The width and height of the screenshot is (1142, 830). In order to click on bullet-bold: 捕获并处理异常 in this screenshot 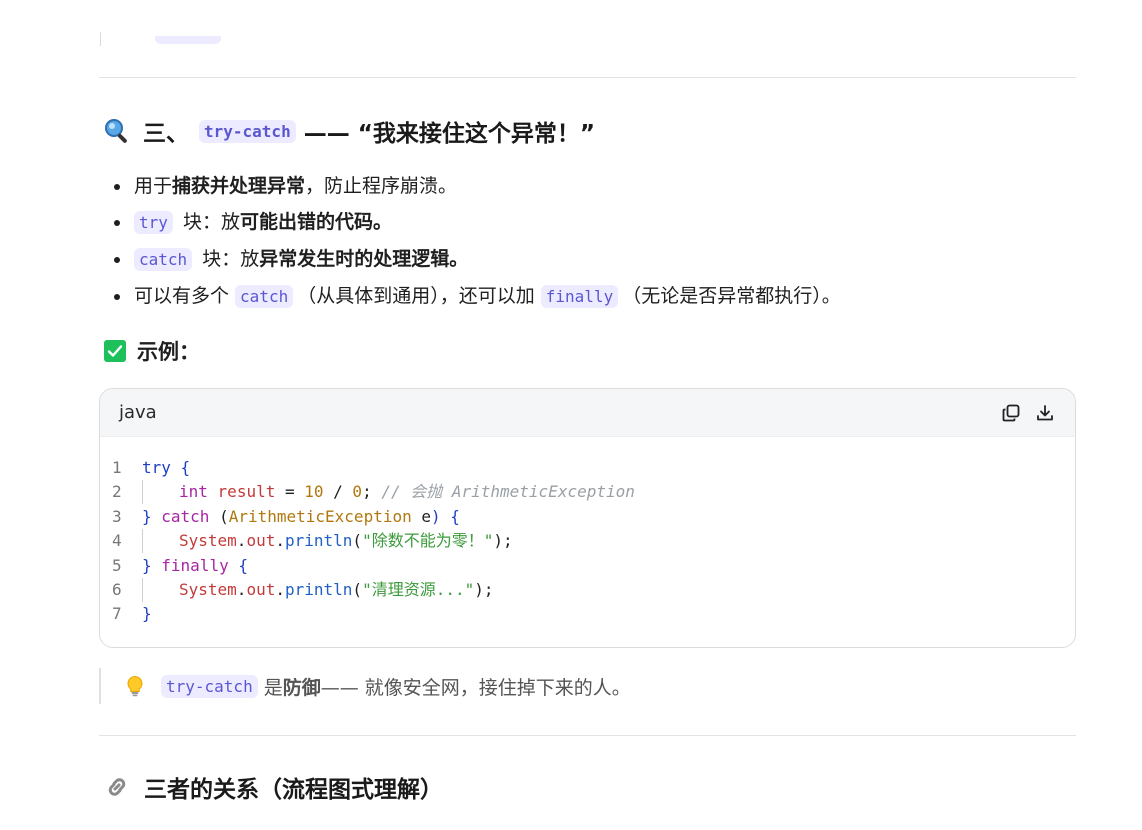, I will do `click(239, 186)`.